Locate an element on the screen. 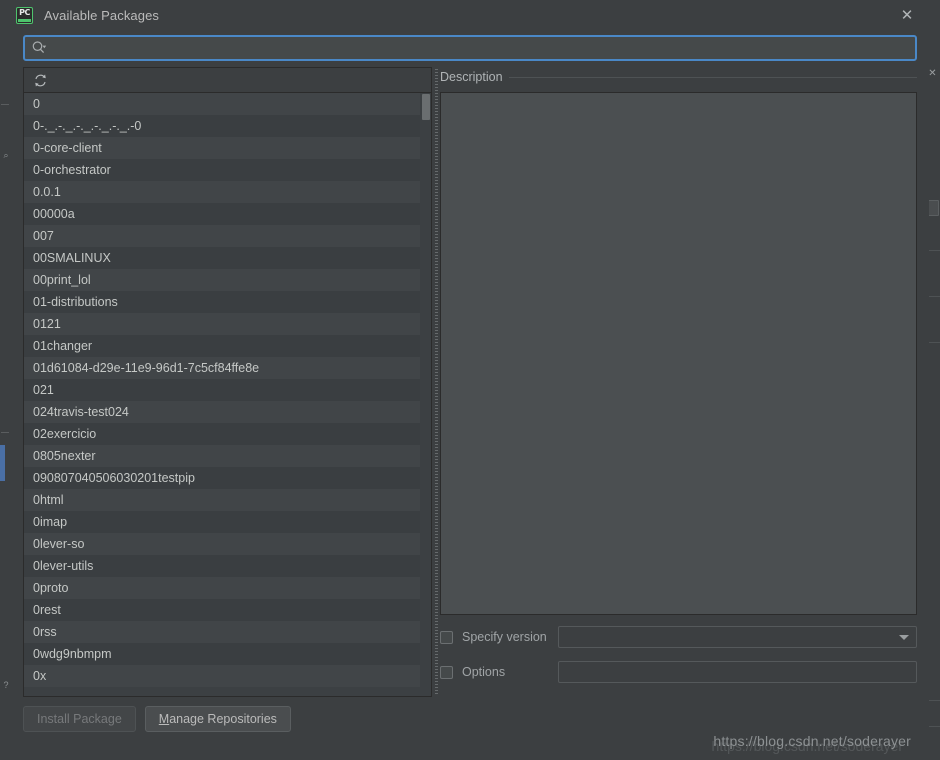 The image size is (940, 760). pycharm-icon: PC is located at coordinates (24, 15).